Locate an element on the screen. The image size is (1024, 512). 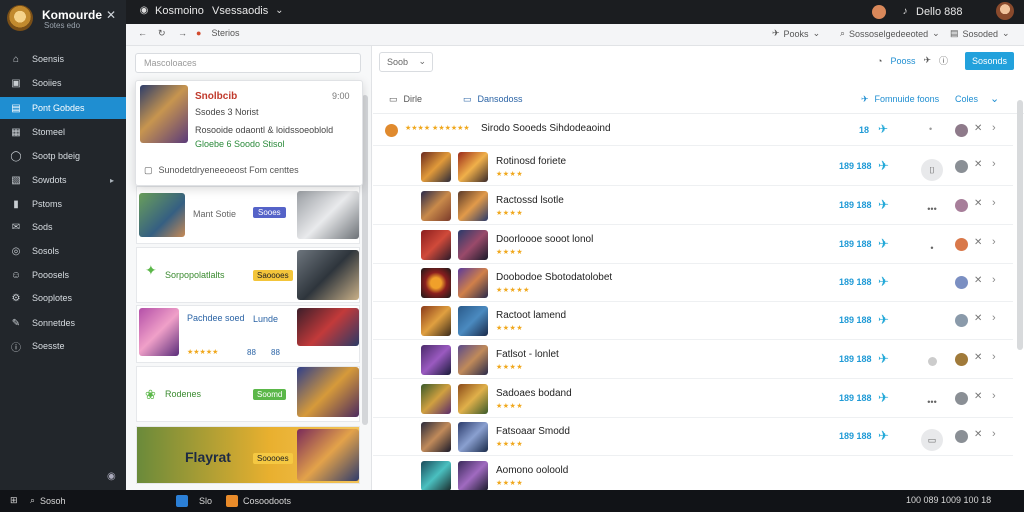
sort-dropdown: ▤ Sosoded ⌄ is located at coordinates (980, 33).